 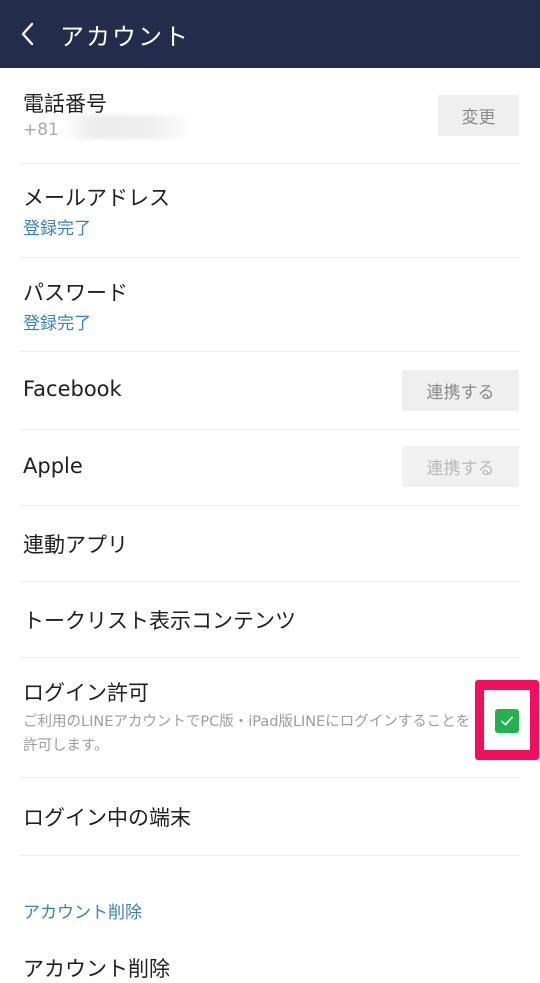 What do you see at coordinates (270, 211) in the screenshot?
I see `email-row: メールアドレス 登録完了` at bounding box center [270, 211].